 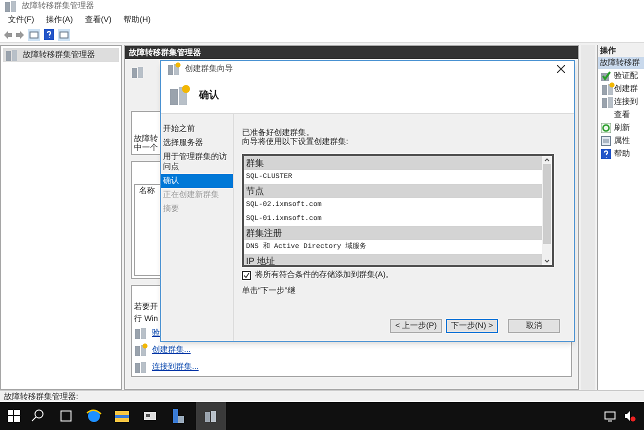 I want to click on menu-item: 查看(V), so click(x=98, y=20).